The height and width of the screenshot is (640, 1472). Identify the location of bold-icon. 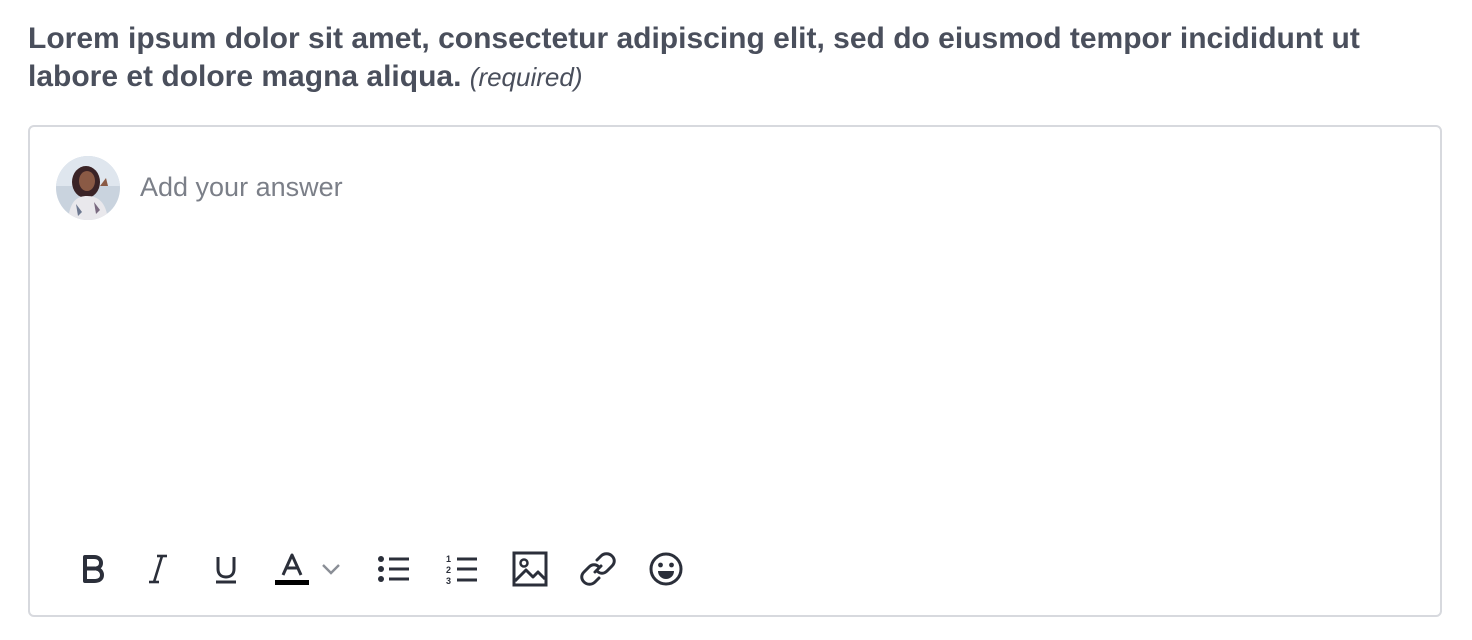
(93, 569).